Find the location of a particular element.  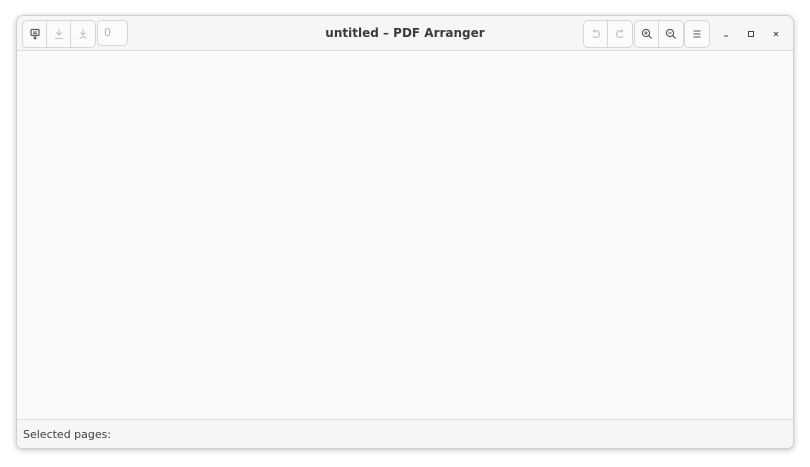

main-menu-button is located at coordinates (697, 34).